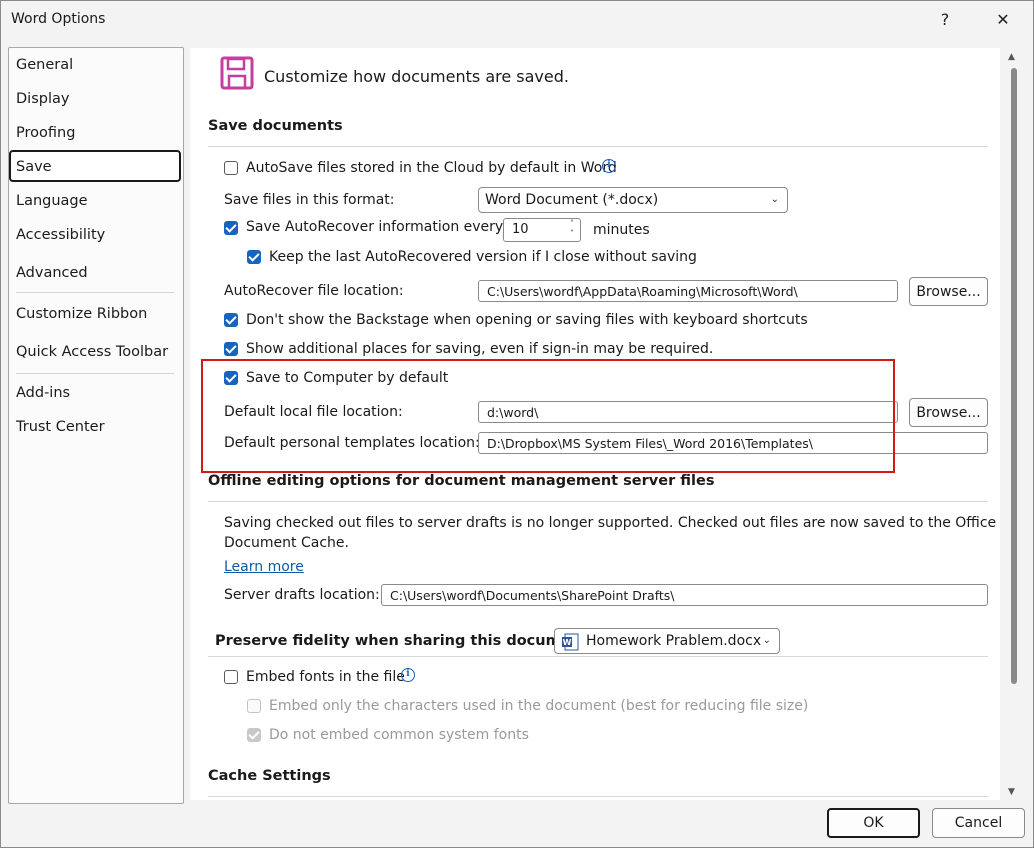 The height and width of the screenshot is (848, 1034). I want to click on scroll-down-icon: ▼, so click(1011, 792).